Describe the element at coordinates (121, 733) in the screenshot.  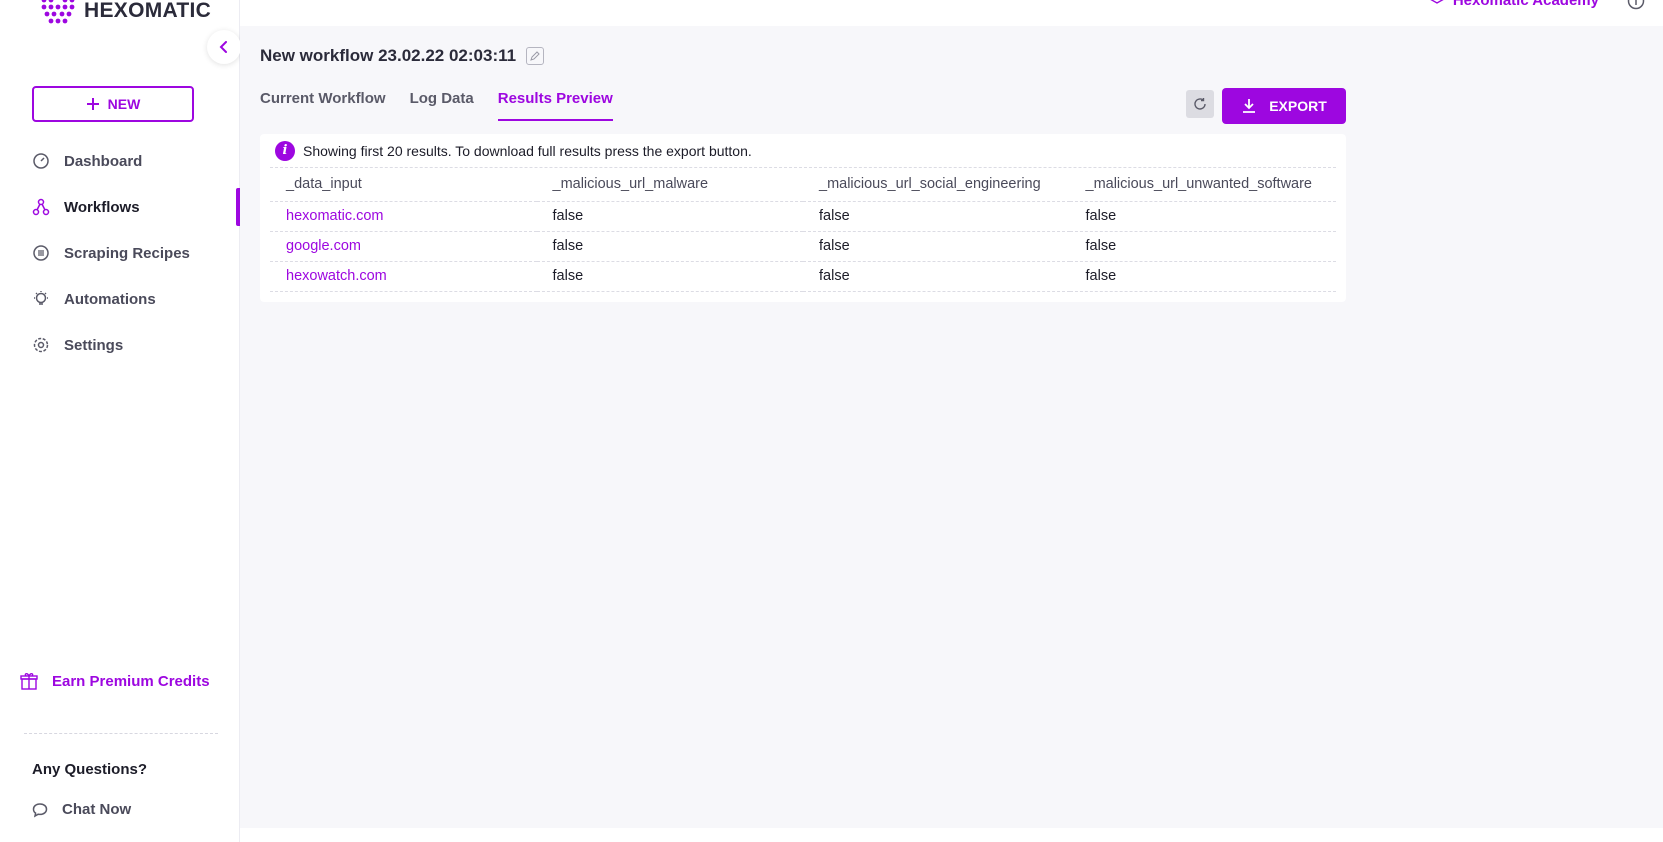
I see `sidebar-divider` at that location.